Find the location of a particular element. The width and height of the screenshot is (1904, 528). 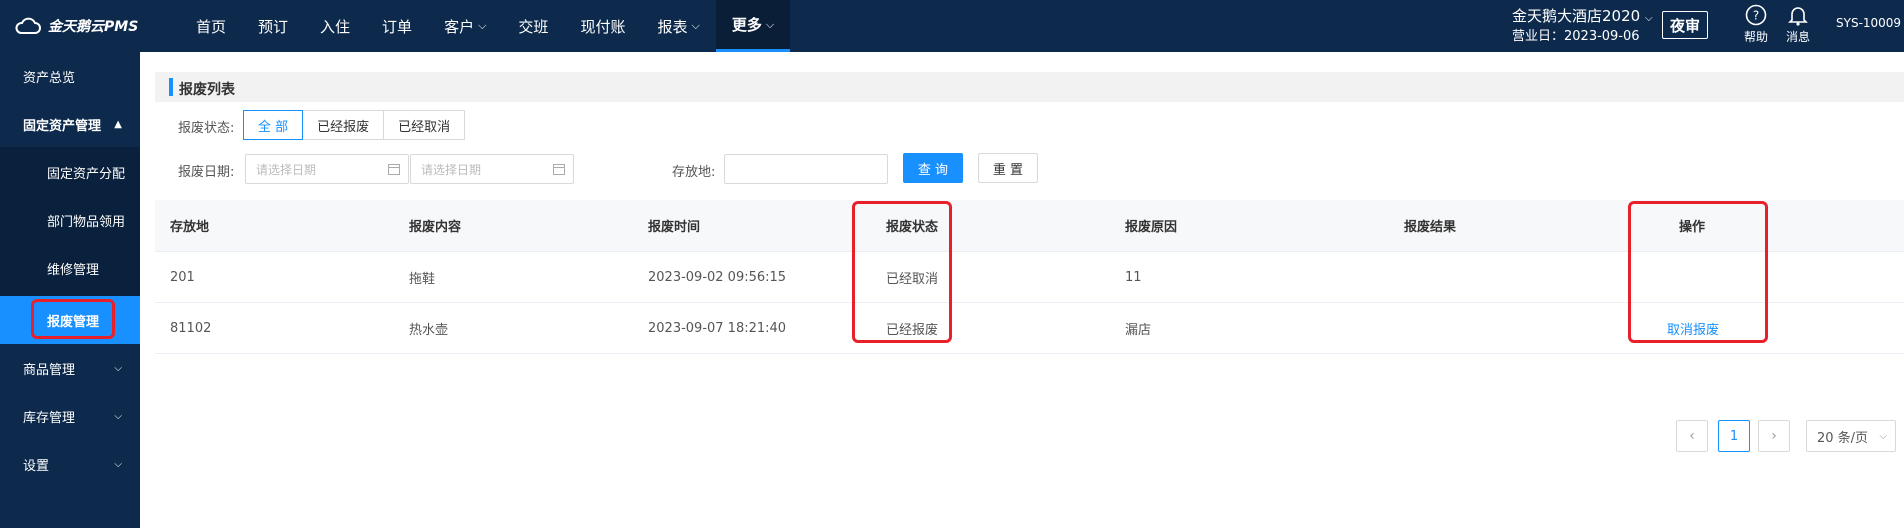

next-page-button: › is located at coordinates (1774, 436).